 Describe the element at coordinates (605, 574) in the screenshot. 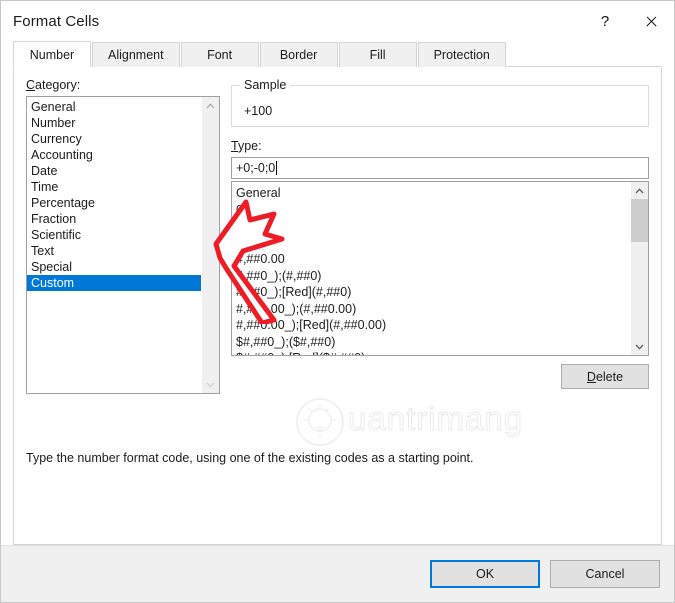

I see `cancel-button: Cancel` at that location.